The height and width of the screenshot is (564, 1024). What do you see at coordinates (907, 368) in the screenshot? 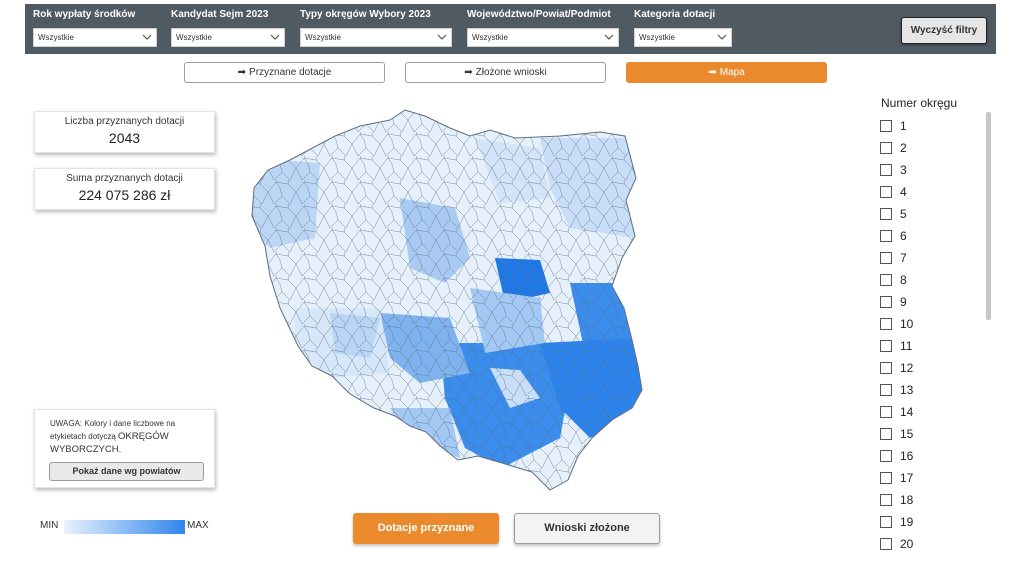
I see `slicer-item-label: 12` at bounding box center [907, 368].